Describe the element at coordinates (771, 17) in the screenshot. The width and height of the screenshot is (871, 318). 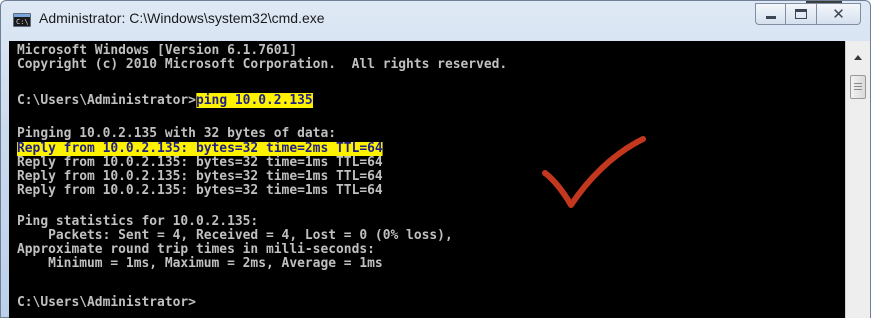
I see `minimize-icon` at that location.